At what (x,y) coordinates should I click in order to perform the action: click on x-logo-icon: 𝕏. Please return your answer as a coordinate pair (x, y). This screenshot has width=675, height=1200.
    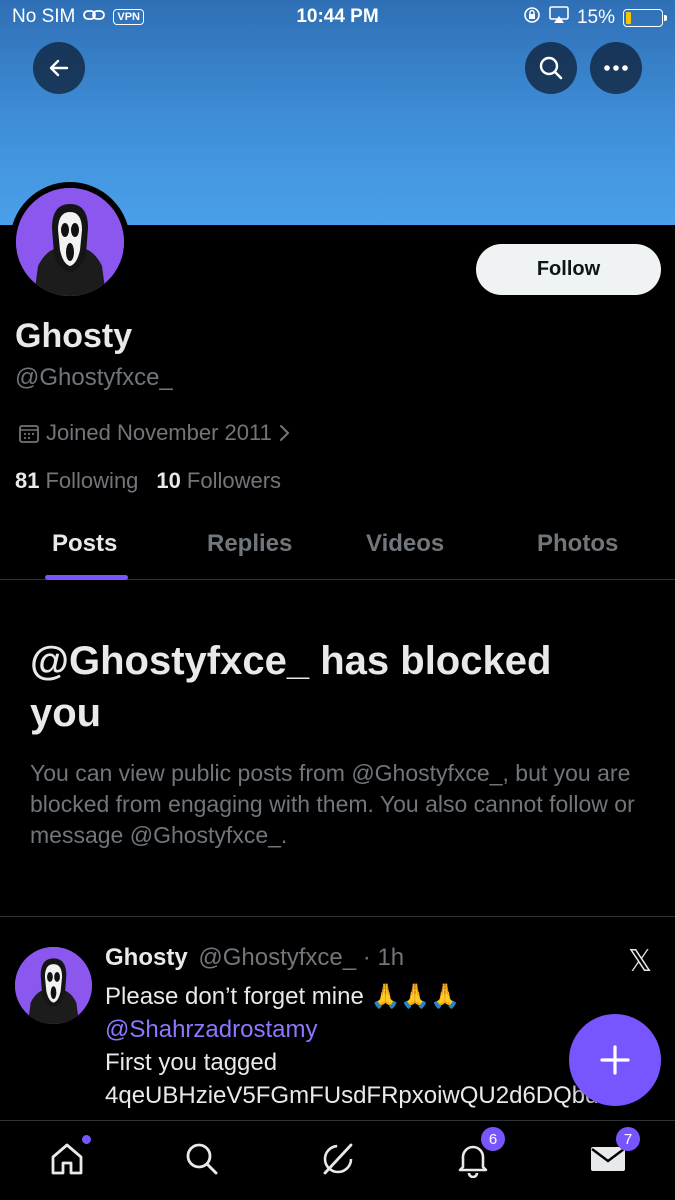
    Looking at the image, I should click on (640, 961).